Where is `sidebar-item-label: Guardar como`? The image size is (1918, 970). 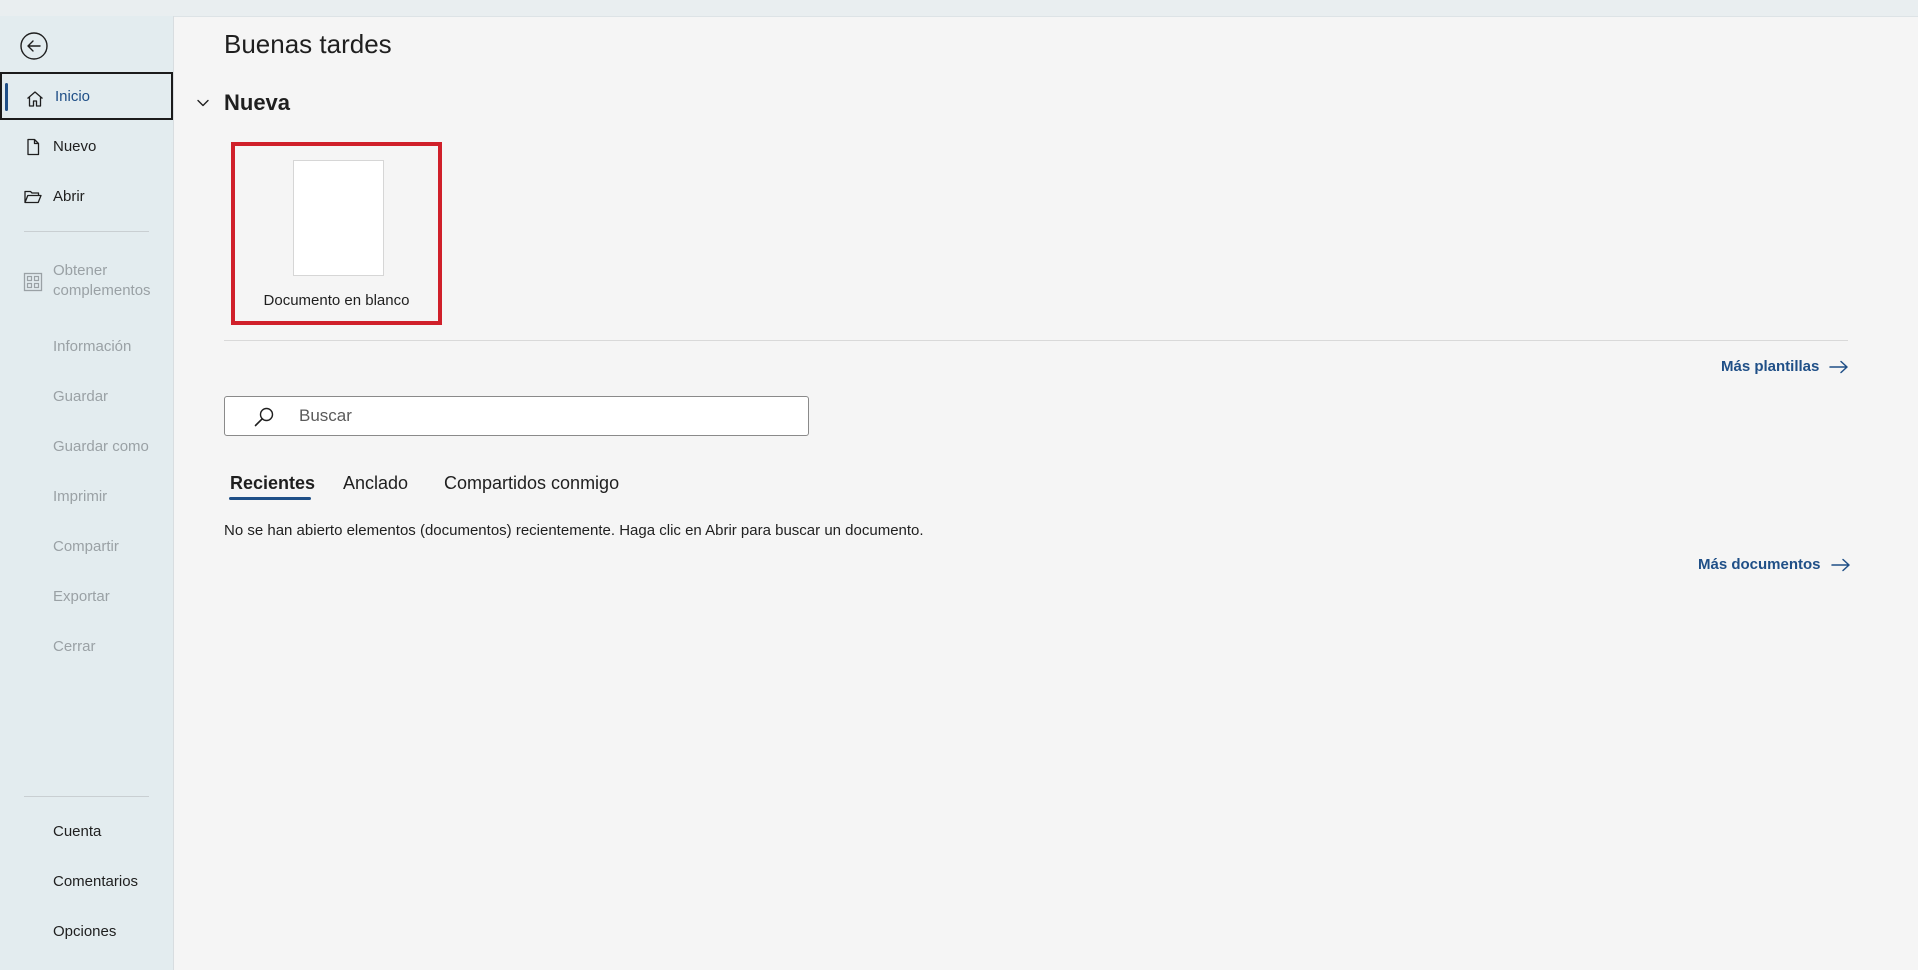
sidebar-item-label: Guardar como is located at coordinates (101, 446).